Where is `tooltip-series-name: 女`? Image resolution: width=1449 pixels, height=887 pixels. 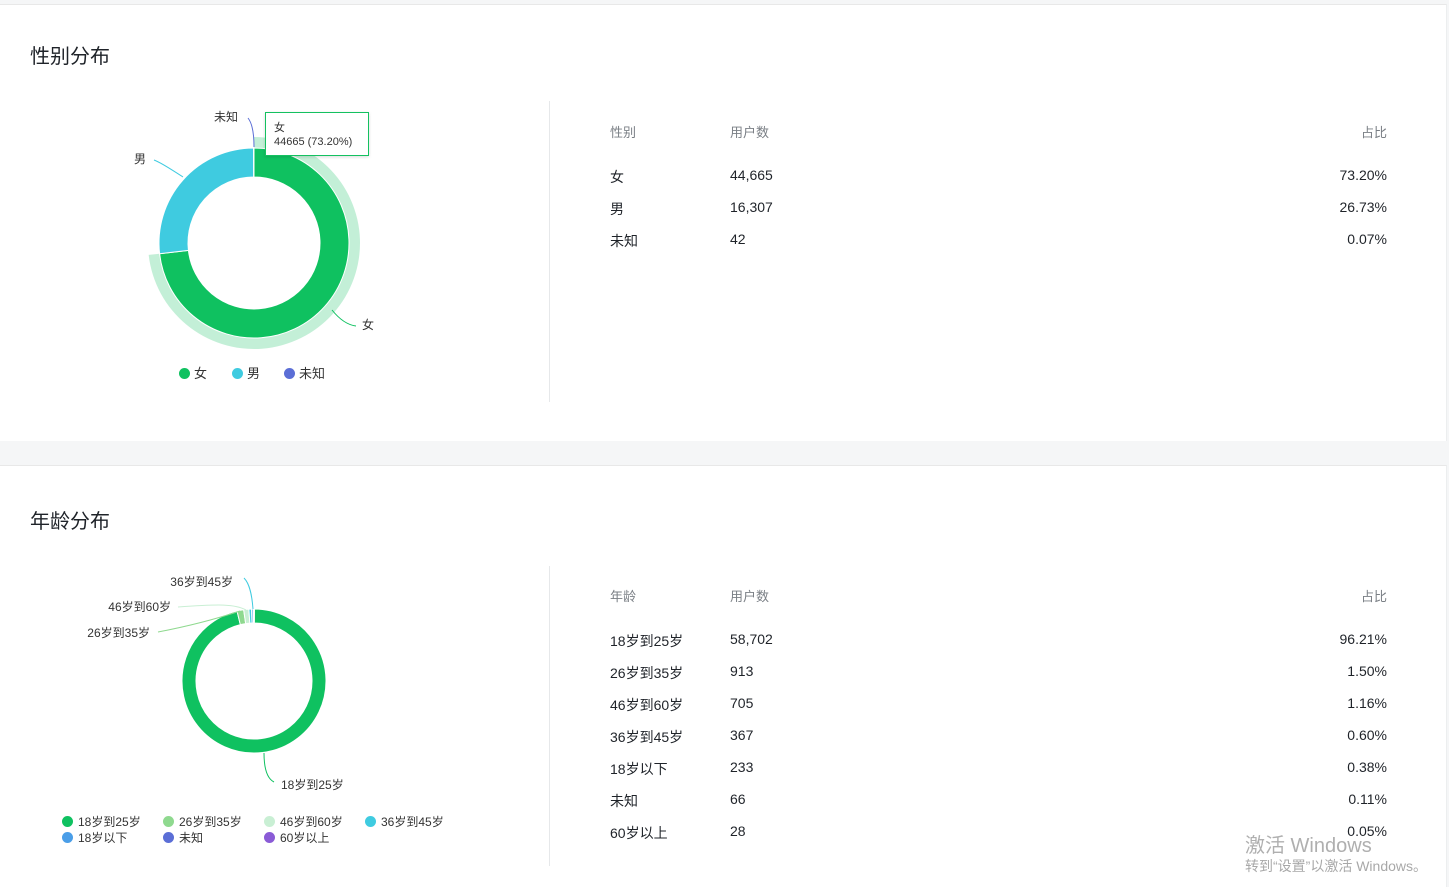
tooltip-series-name: 女 is located at coordinates (321, 128).